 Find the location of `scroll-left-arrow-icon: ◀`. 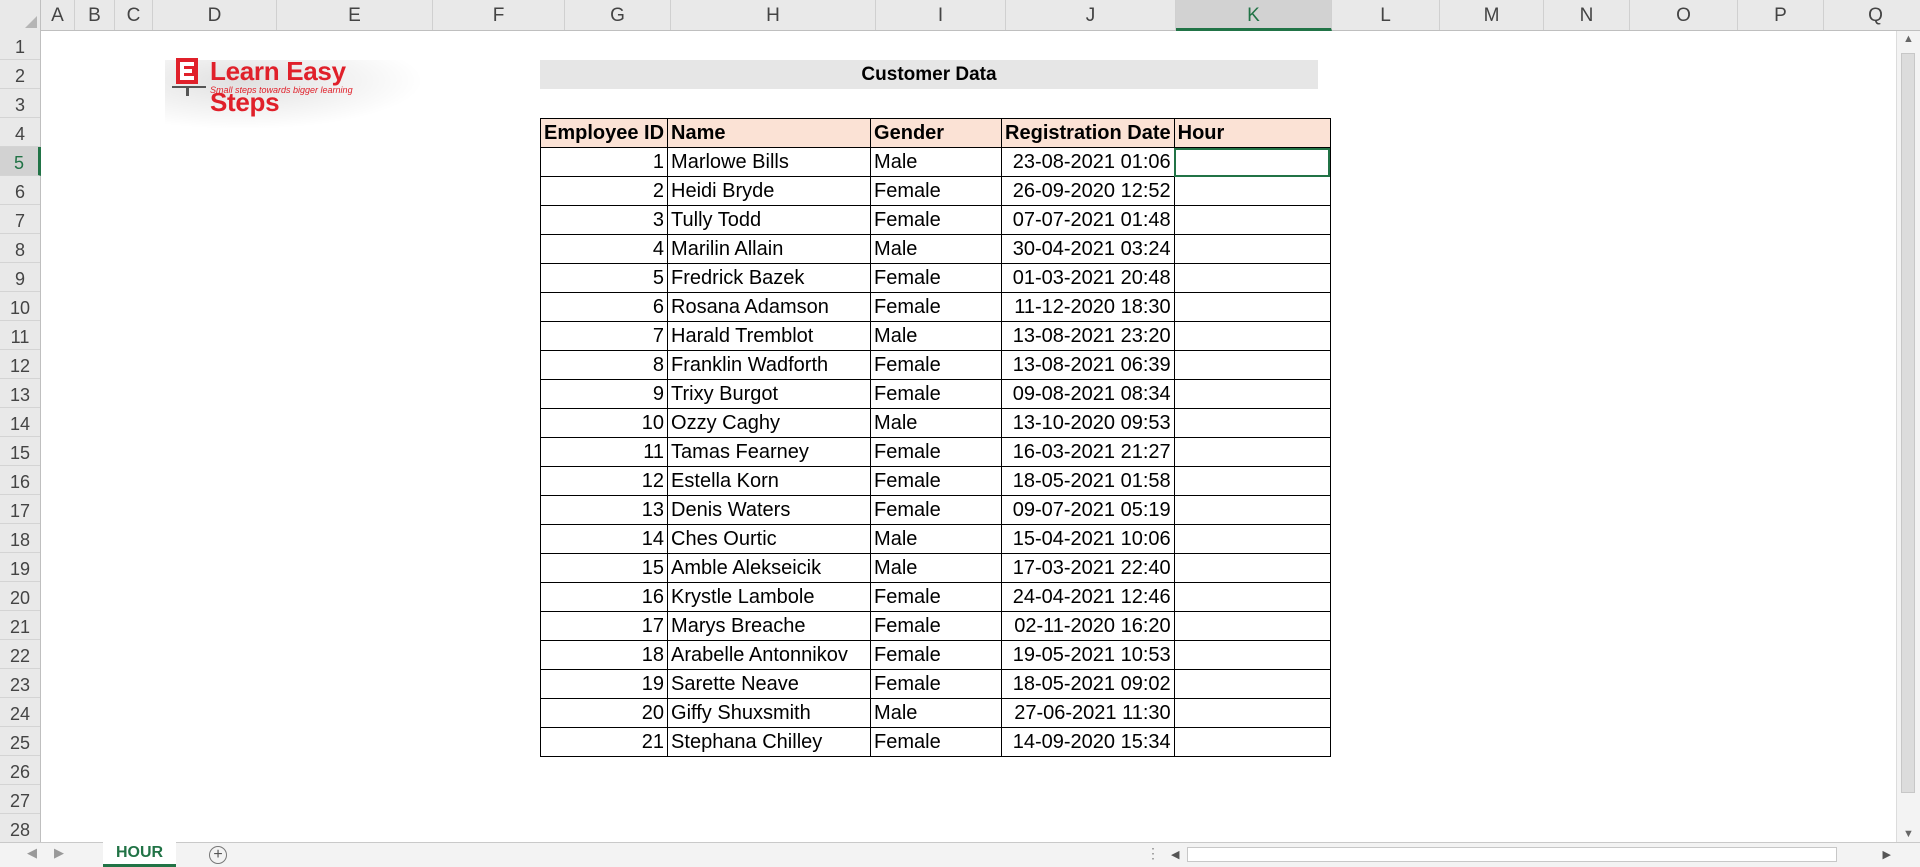

scroll-left-arrow-icon: ◀ is located at coordinates (1175, 855).